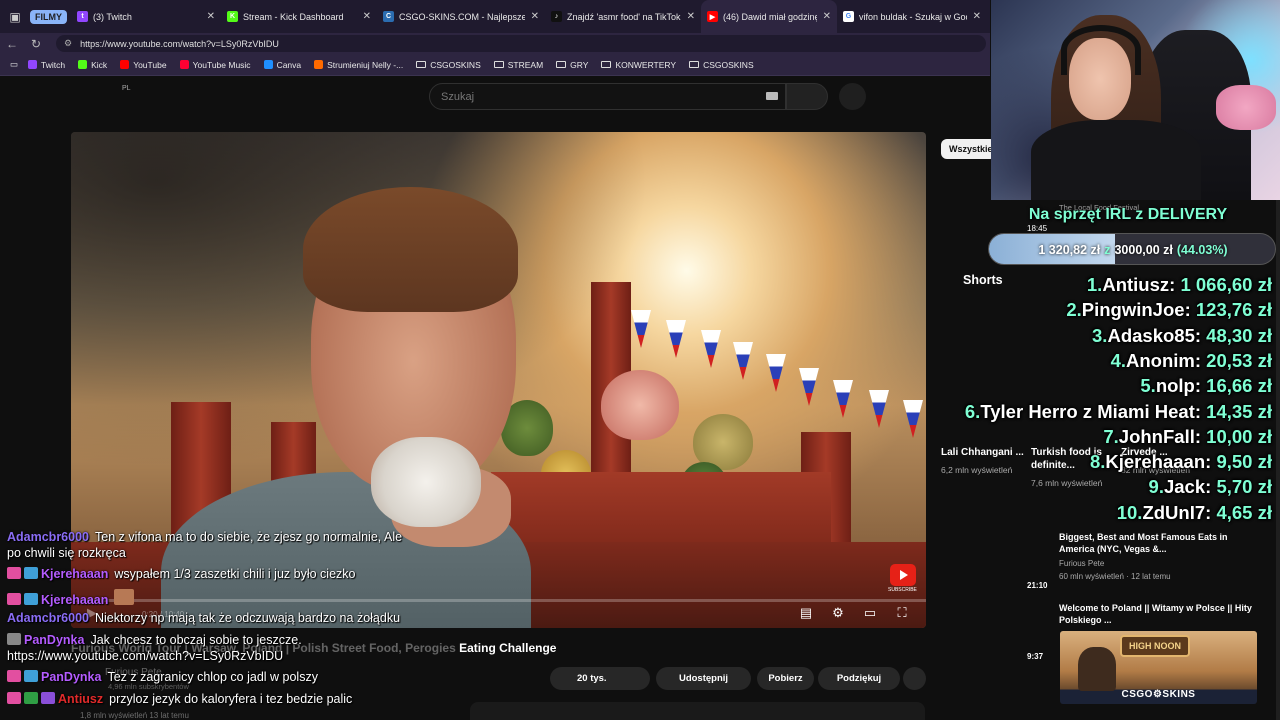 The height and width of the screenshot is (720, 1280). I want to click on goal-percent: (44.03%), so click(1202, 250).